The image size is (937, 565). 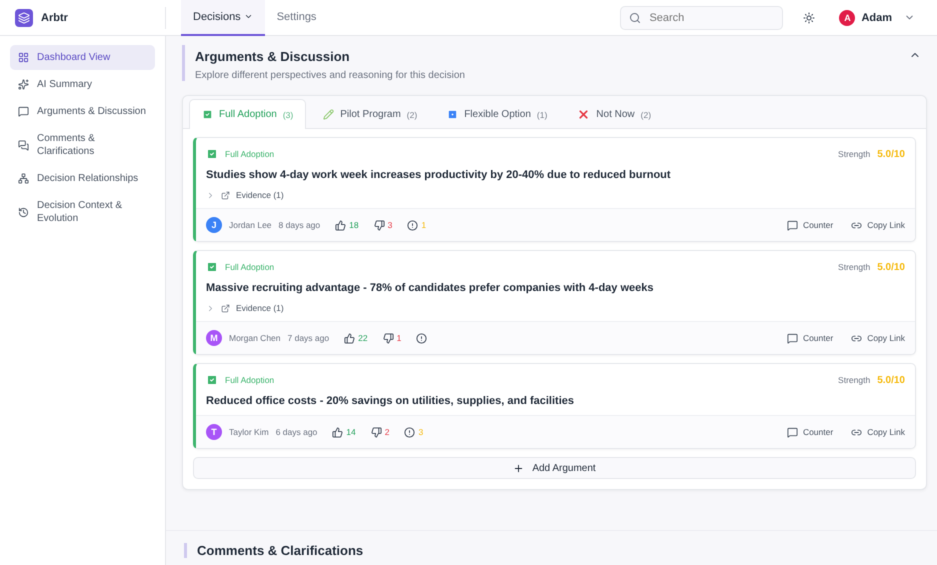 I want to click on sidebar-item: Decision Relationships, so click(x=82, y=178).